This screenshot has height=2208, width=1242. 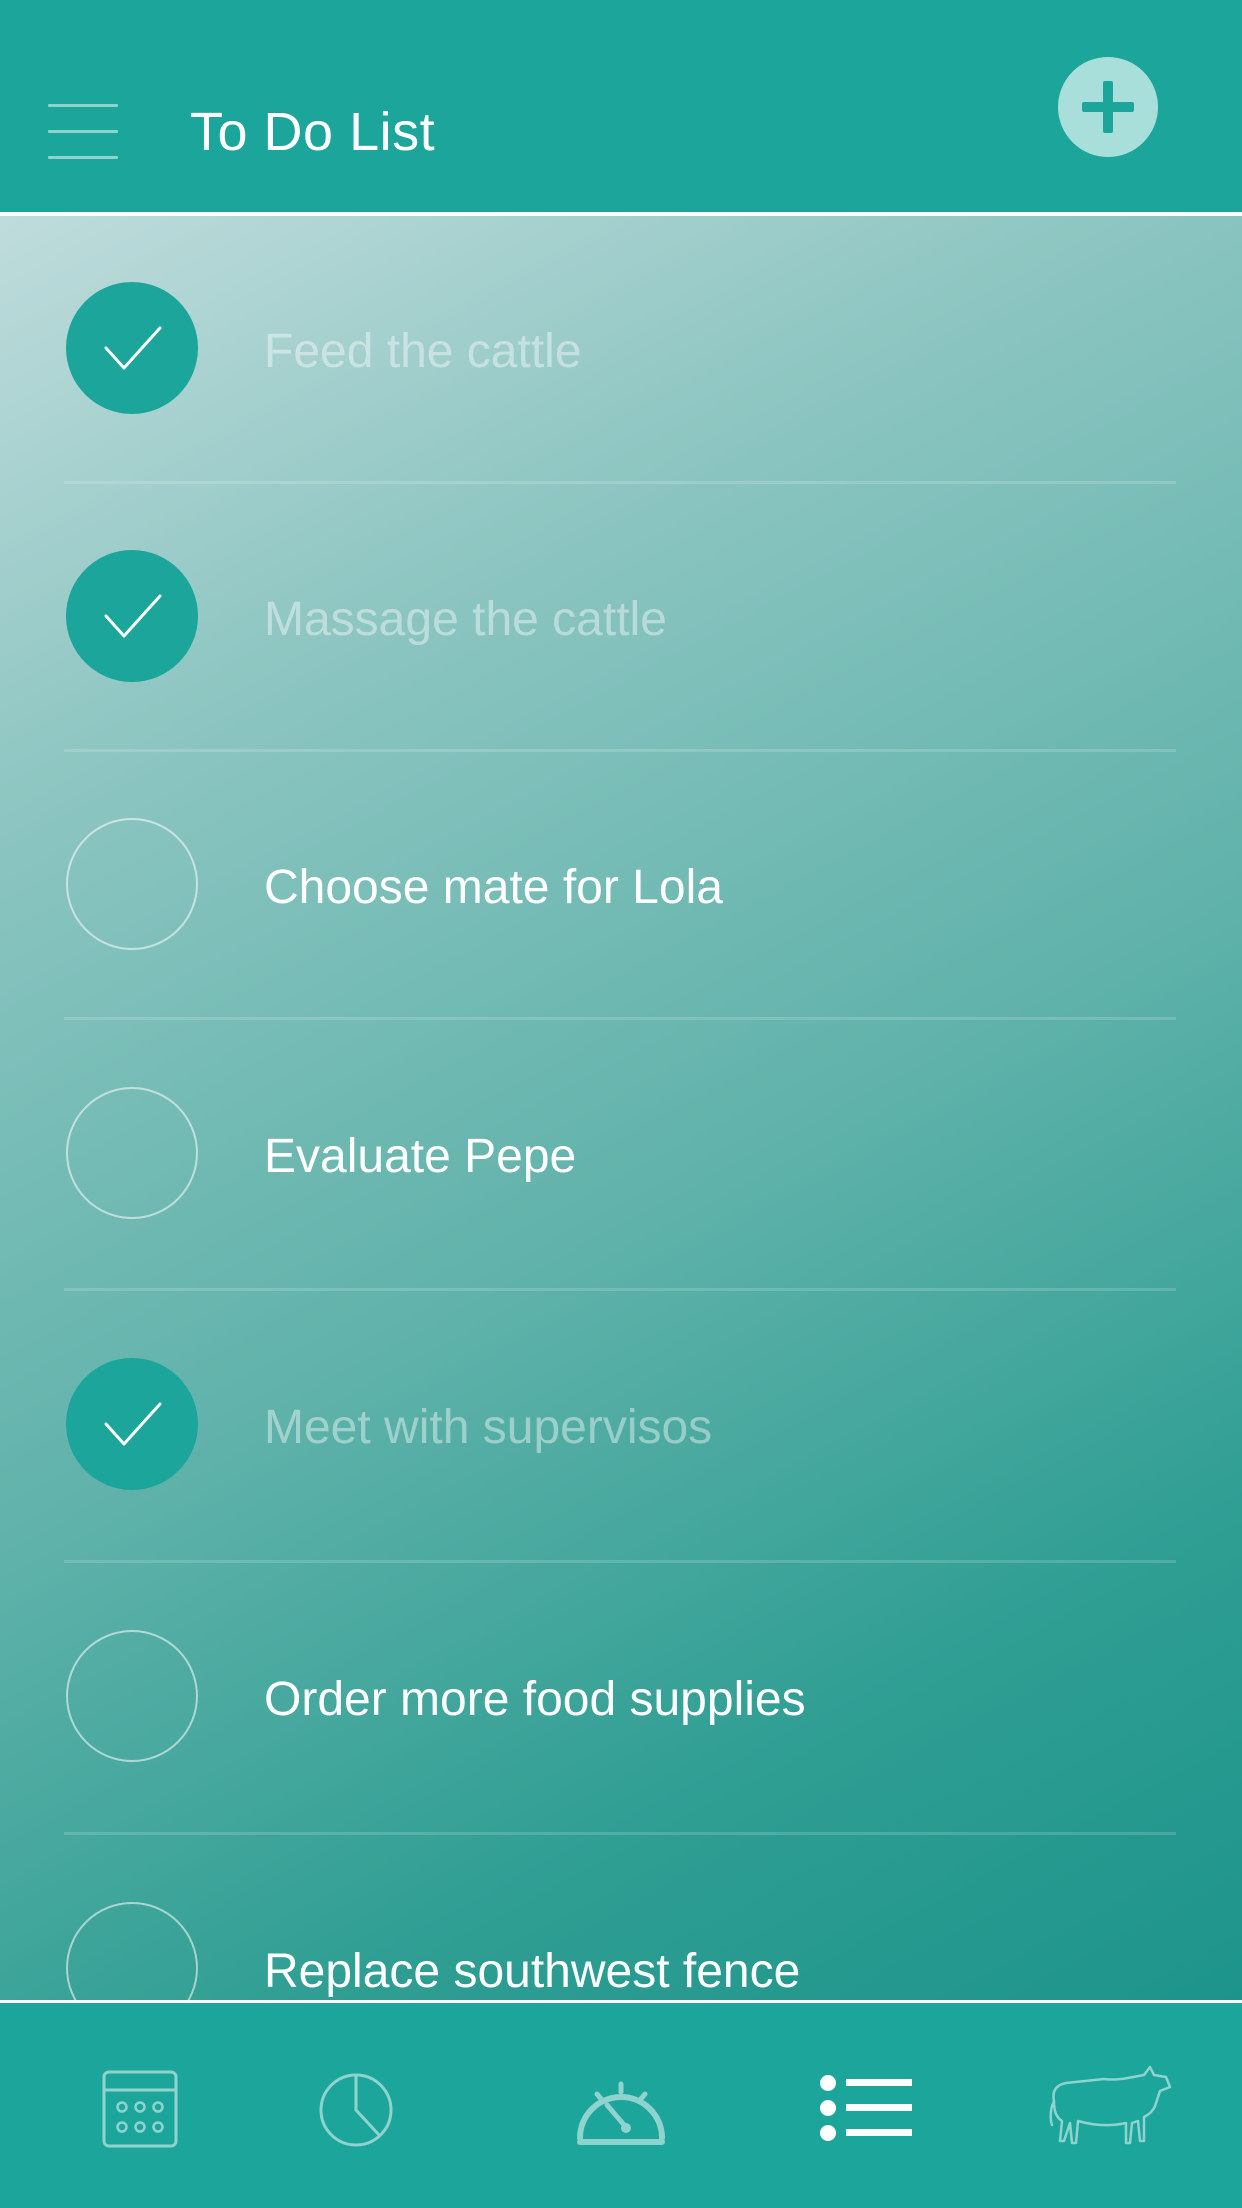 I want to click on task-row: Order more food supplies, so click(x=621, y=1699).